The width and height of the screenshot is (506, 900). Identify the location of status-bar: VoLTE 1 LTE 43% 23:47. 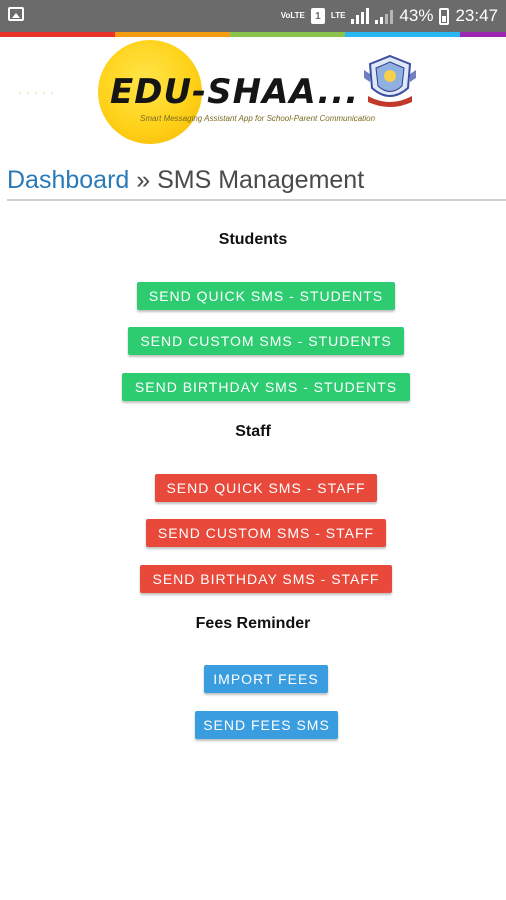
(253, 16).